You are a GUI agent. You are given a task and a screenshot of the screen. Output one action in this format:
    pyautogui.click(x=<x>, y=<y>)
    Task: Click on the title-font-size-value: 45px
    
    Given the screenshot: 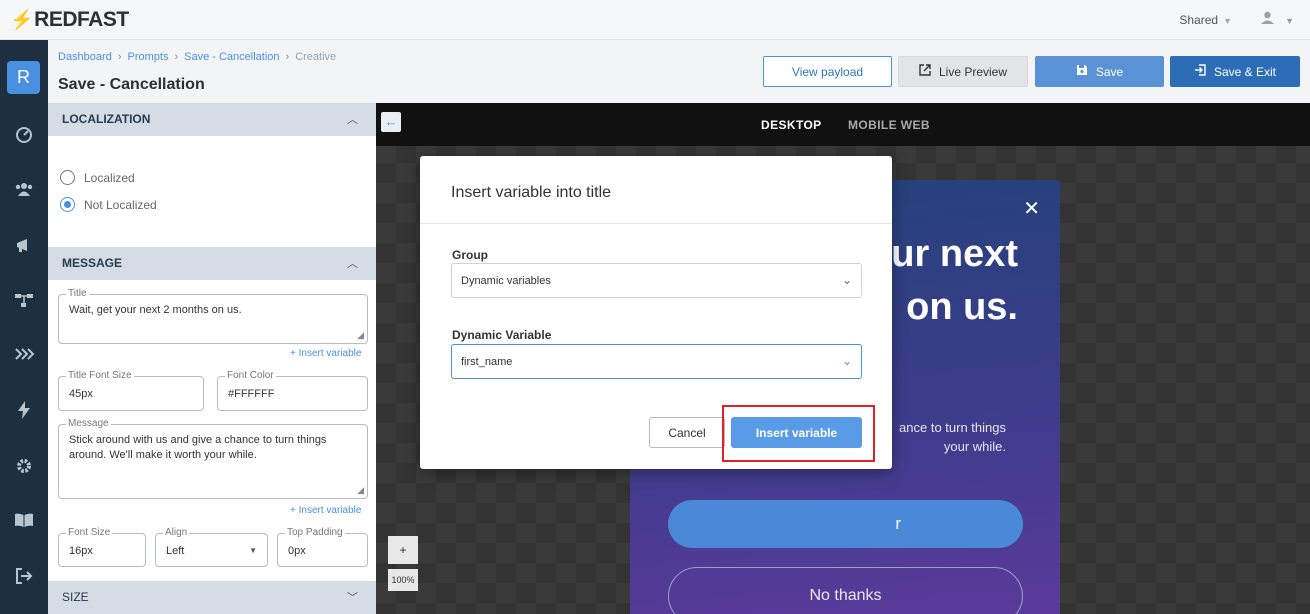 What is the action you would take?
    pyautogui.click(x=81, y=394)
    